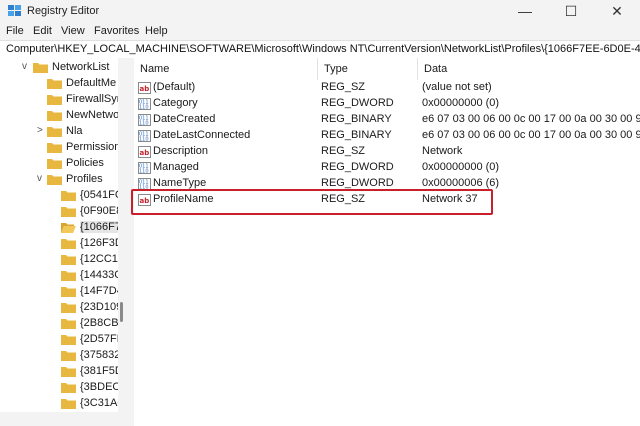 The image size is (640, 426). Describe the element at coordinates (63, 419) in the screenshot. I see `tree-horizontal-scrollbar` at that location.